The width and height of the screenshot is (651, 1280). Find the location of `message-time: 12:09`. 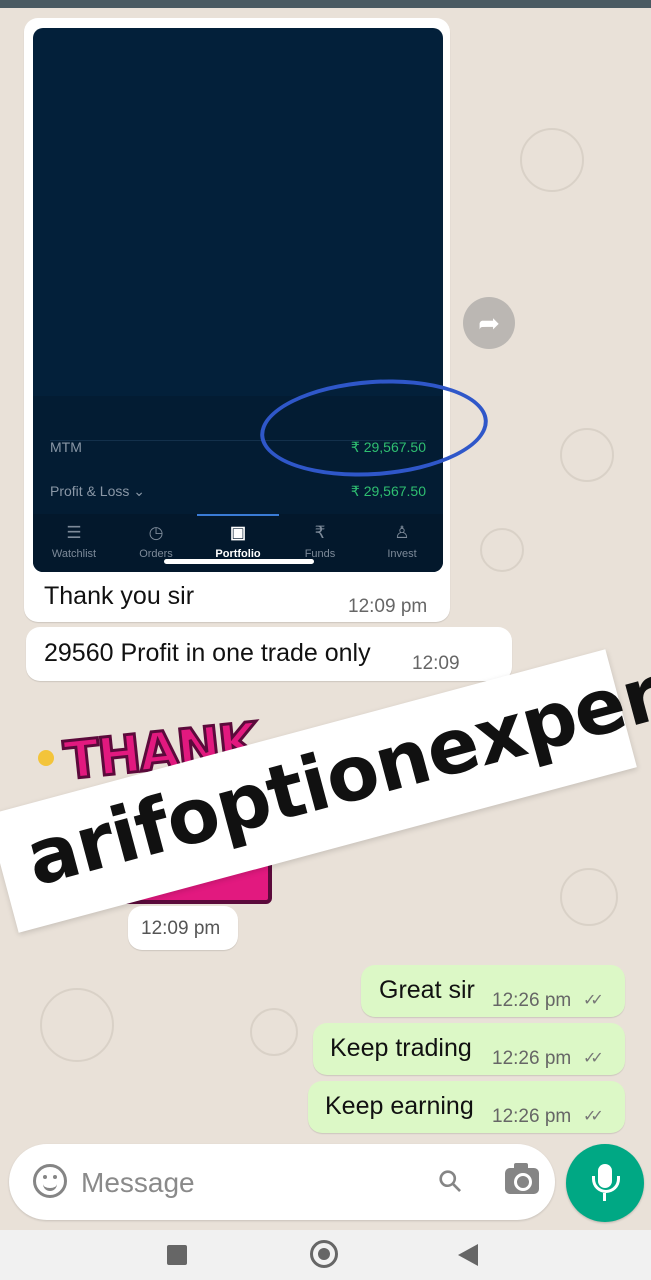

message-time: 12:09 is located at coordinates (436, 663).